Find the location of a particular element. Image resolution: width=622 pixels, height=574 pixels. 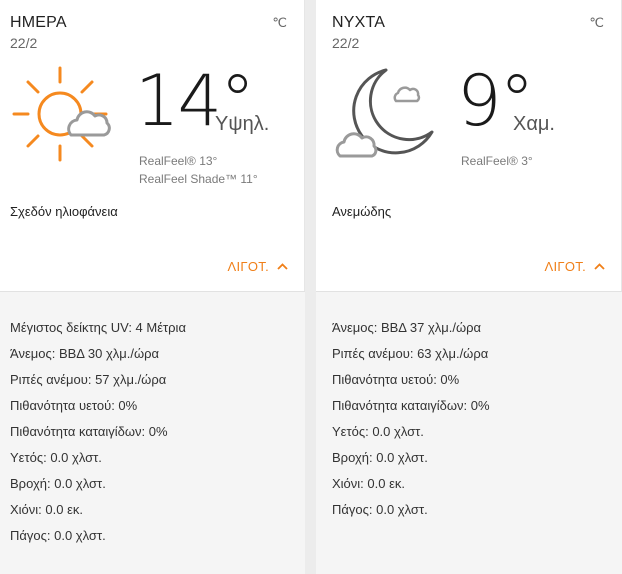

night-less-button: ΛΙΓΟΤ. is located at coordinates (575, 266).